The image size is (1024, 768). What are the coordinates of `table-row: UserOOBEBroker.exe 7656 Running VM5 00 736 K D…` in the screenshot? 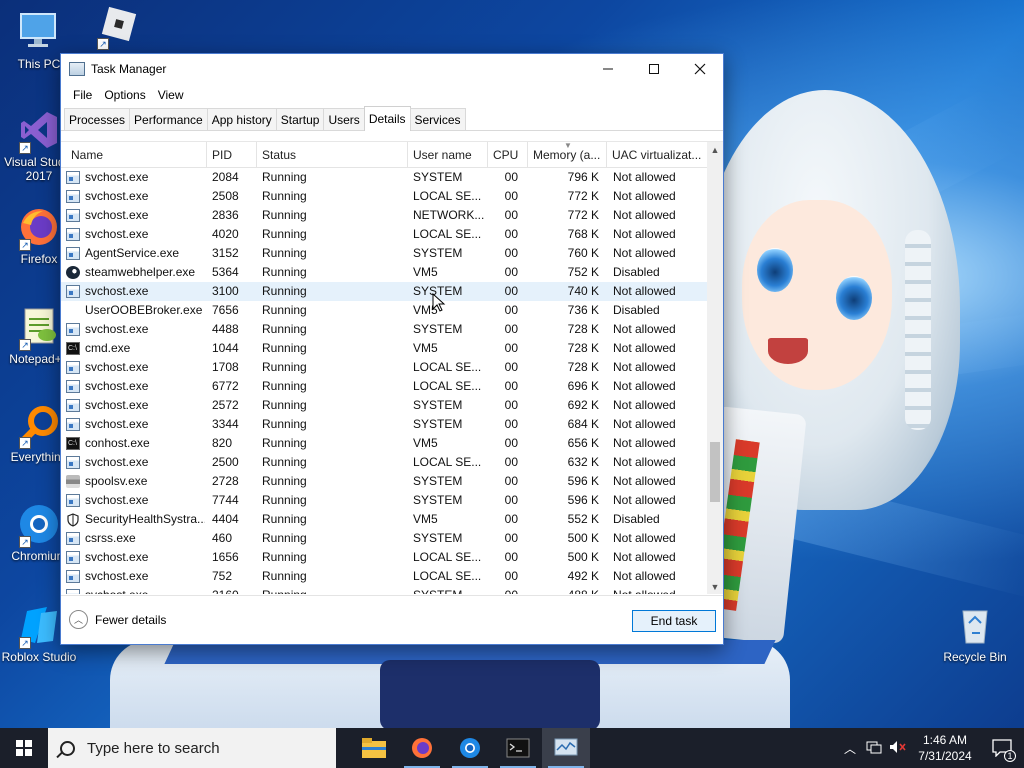 It's located at (384, 310).